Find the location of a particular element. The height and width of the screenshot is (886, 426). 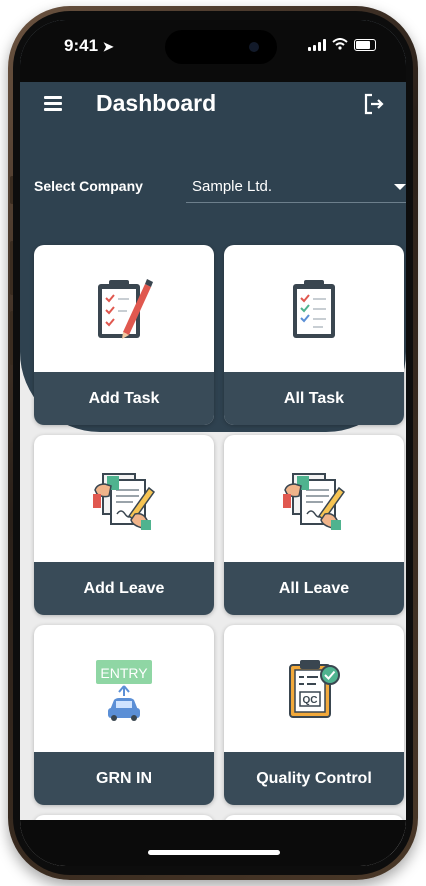

tile-all-leave: All Leave is located at coordinates (314, 525).